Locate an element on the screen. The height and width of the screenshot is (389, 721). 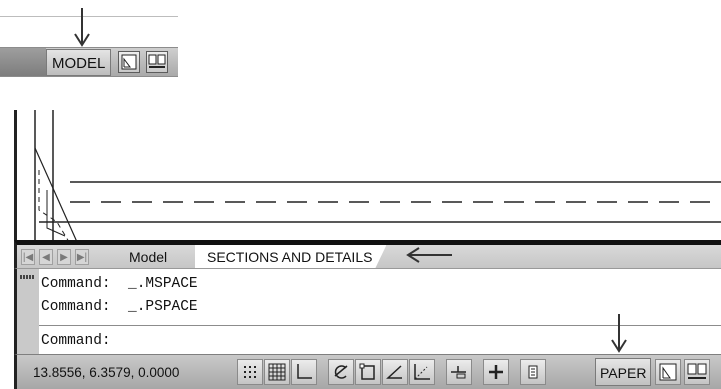
first-tab-button: |◀ is located at coordinates (28, 257).